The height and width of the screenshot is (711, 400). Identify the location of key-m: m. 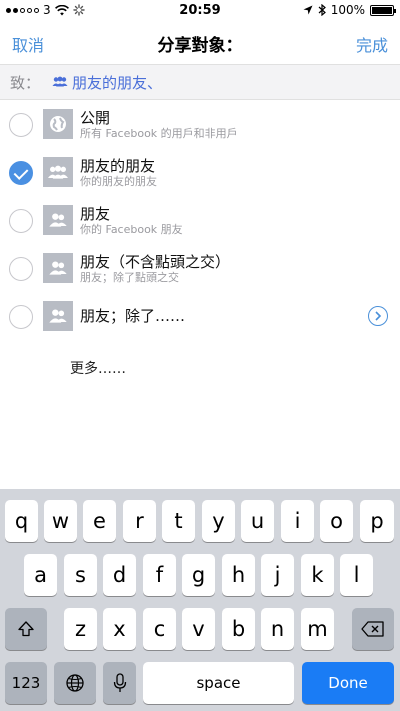
(317, 629).